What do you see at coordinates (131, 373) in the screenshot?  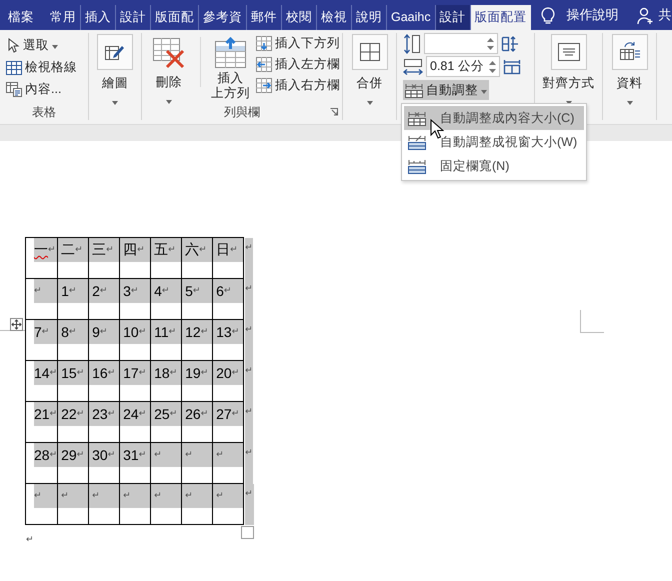 I see `table-cell-text: 17` at bounding box center [131, 373].